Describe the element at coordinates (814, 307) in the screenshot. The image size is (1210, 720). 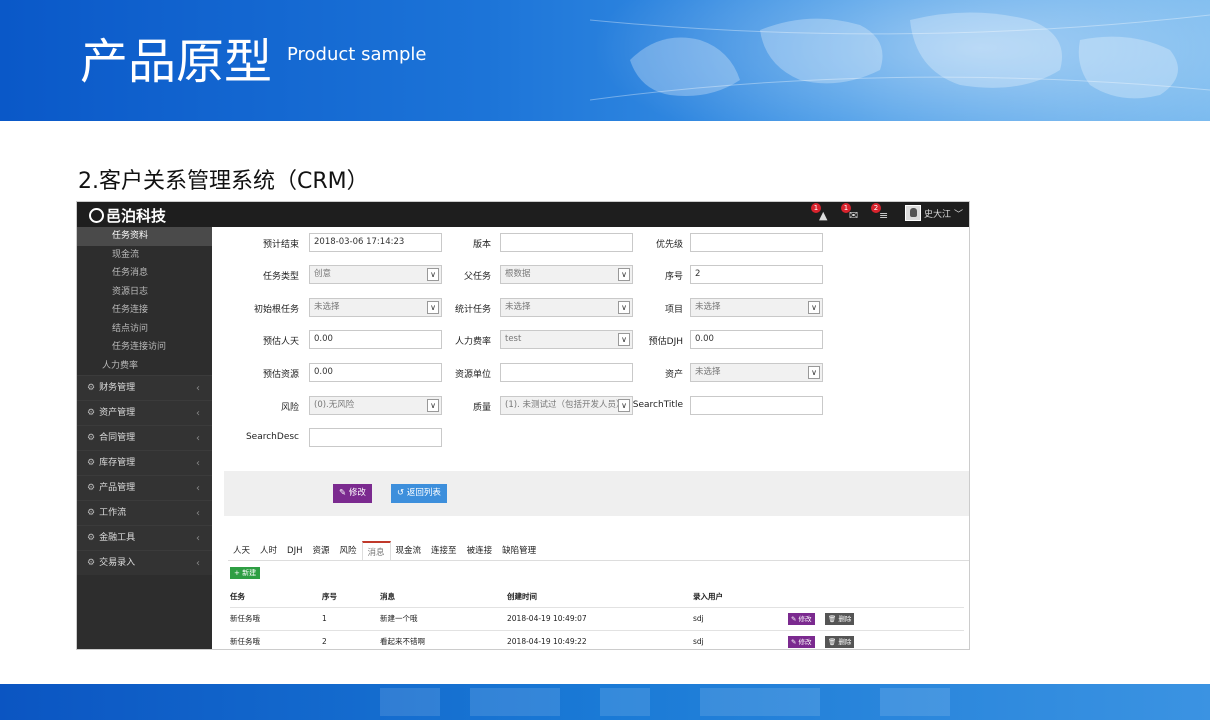
I see `dropdown-arrow-icon: ∨` at that location.